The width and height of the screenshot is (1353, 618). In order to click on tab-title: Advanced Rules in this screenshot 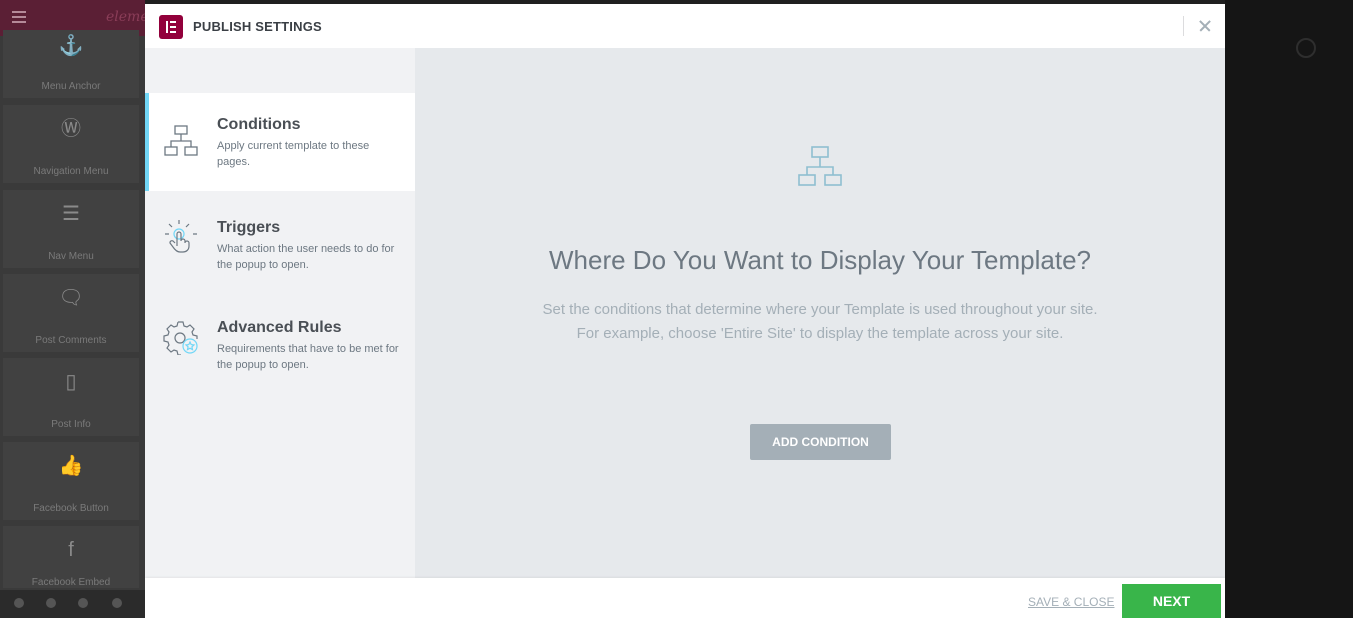, I will do `click(279, 327)`.